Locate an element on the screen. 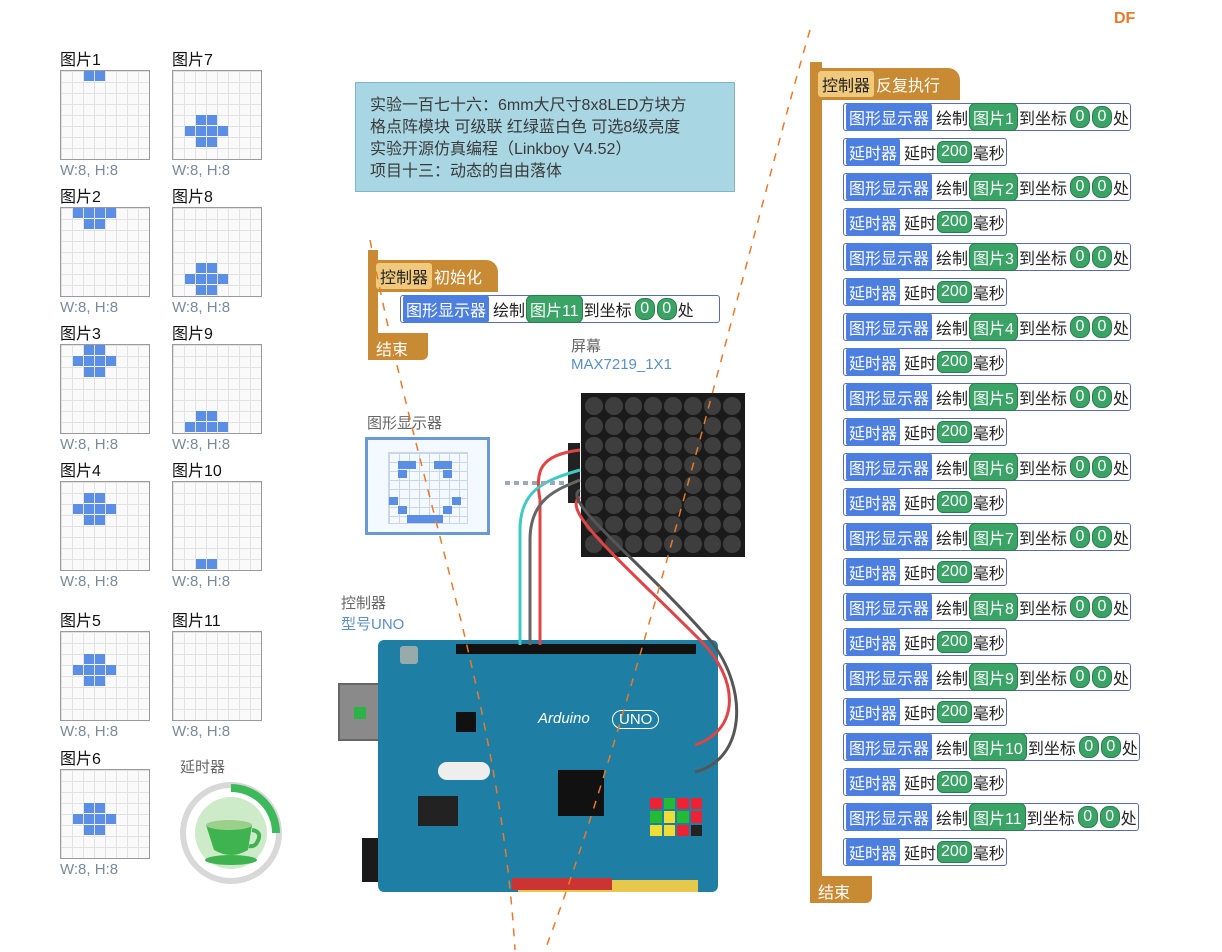  image-chip: 图片9 is located at coordinates (993, 677).